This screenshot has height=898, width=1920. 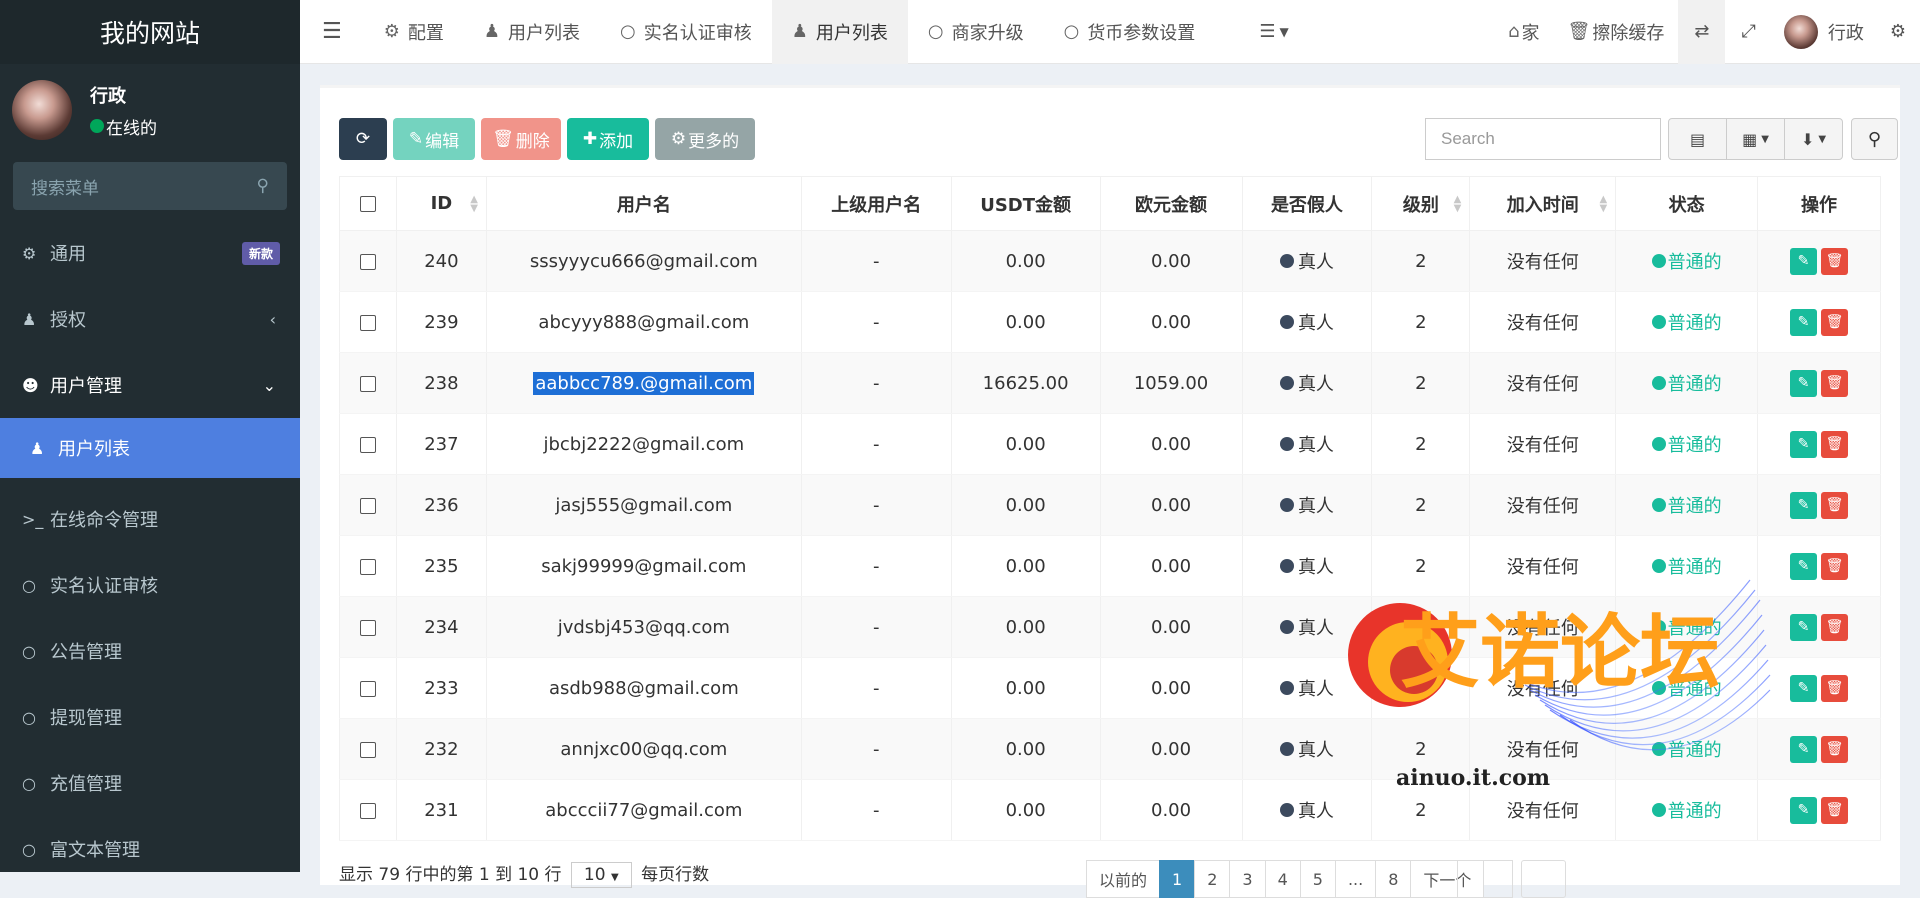 I want to click on page-jump-input, so click(x=1485, y=879).